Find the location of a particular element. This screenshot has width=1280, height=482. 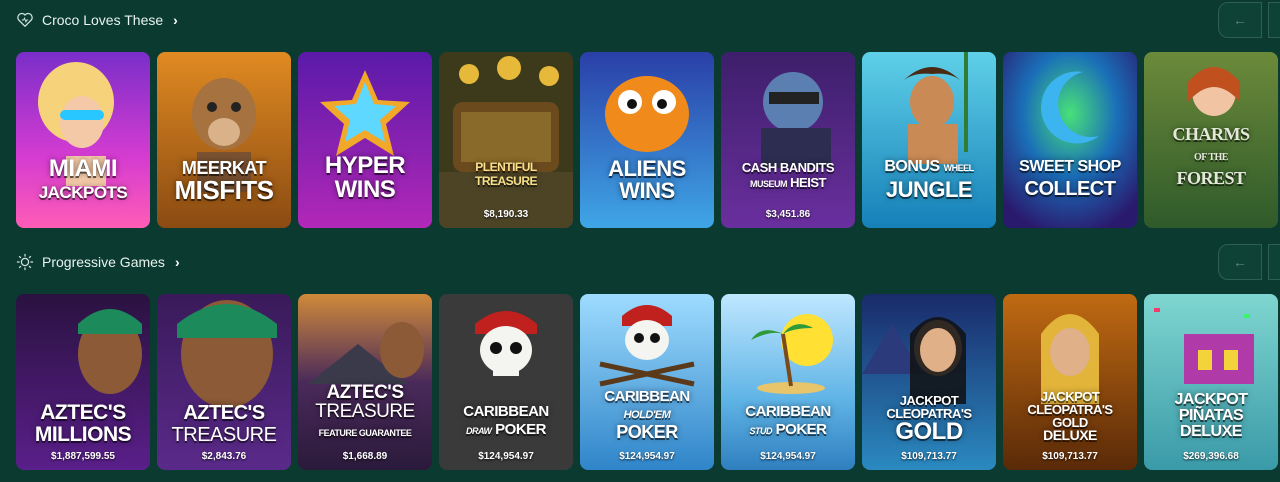

game-tile-charms-of-the-forest: CHARMS OF THE FOREST is located at coordinates (1211, 140).